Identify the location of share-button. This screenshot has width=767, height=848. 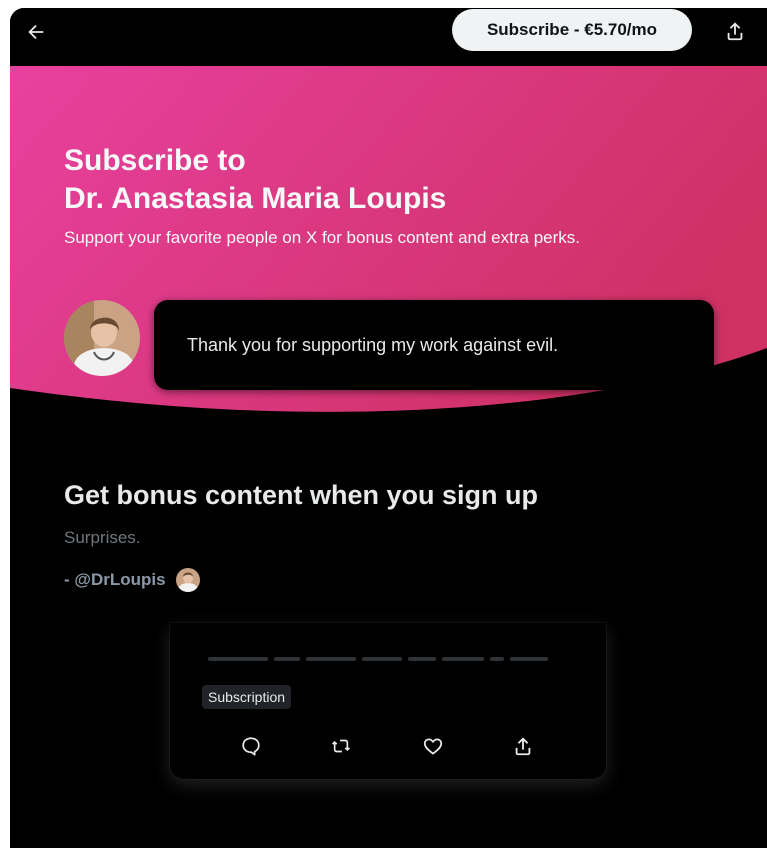
(735, 31).